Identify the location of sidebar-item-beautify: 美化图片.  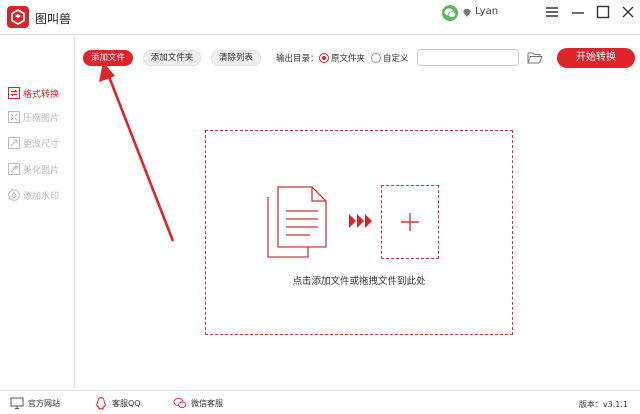
(41, 169).